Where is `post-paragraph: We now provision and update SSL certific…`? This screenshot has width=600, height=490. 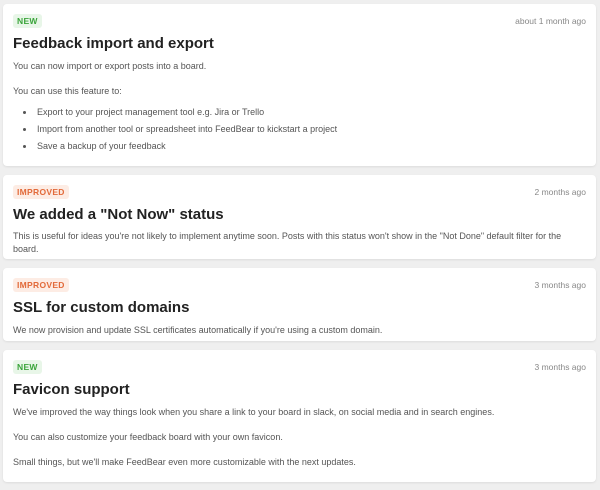
post-paragraph: We now provision and update SSL certific… is located at coordinates (198, 330).